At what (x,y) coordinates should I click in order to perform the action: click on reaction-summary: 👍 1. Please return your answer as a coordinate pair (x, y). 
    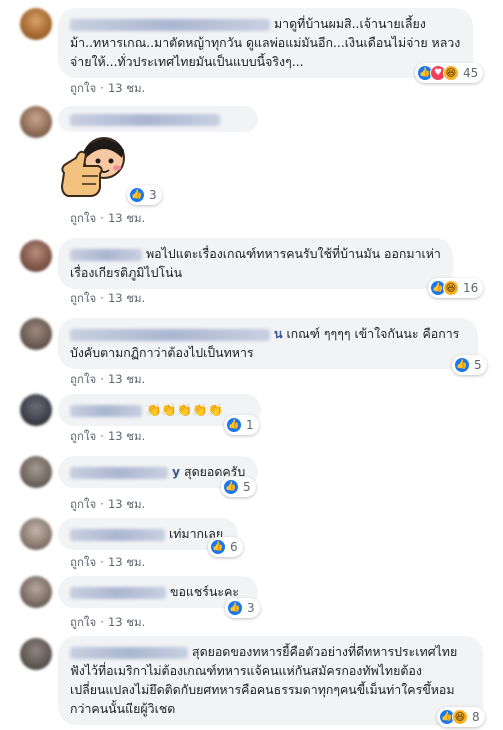
    Looking at the image, I should click on (241, 425).